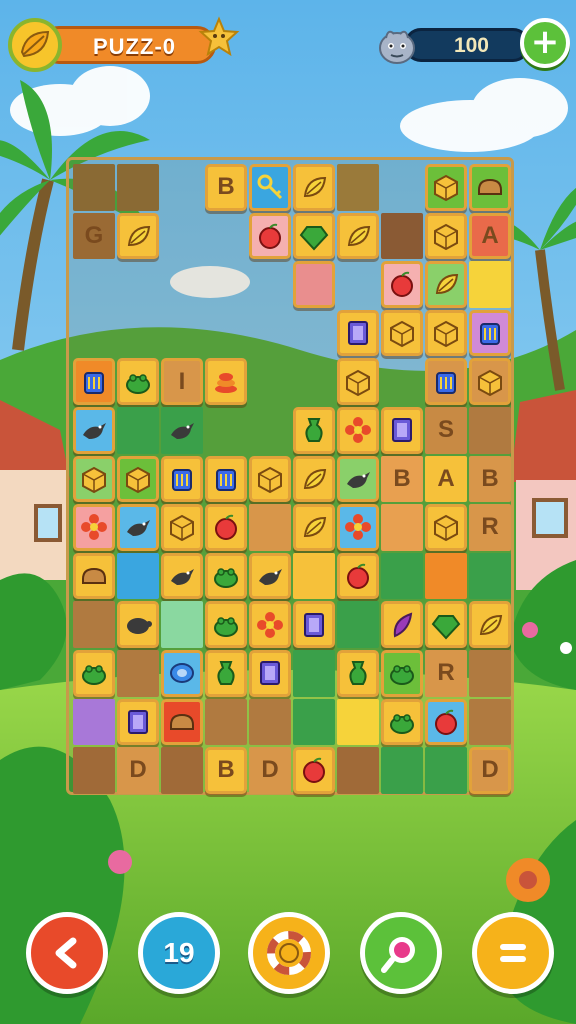 The image size is (576, 1024). What do you see at coordinates (513, 953) in the screenshot?
I see `menu-button` at bounding box center [513, 953].